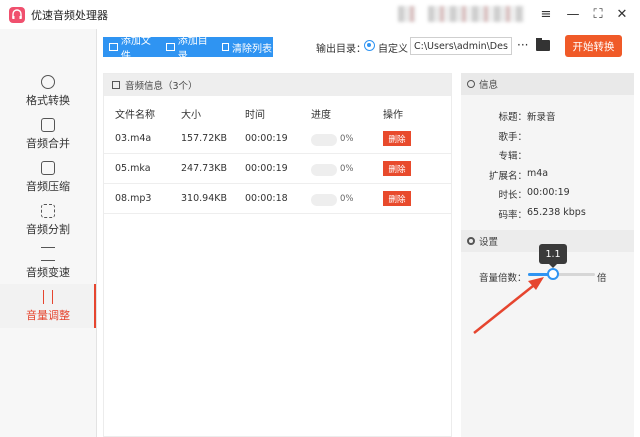  Describe the element at coordinates (255, 115) in the screenshot. I see `column-header-time: 时间` at that location.